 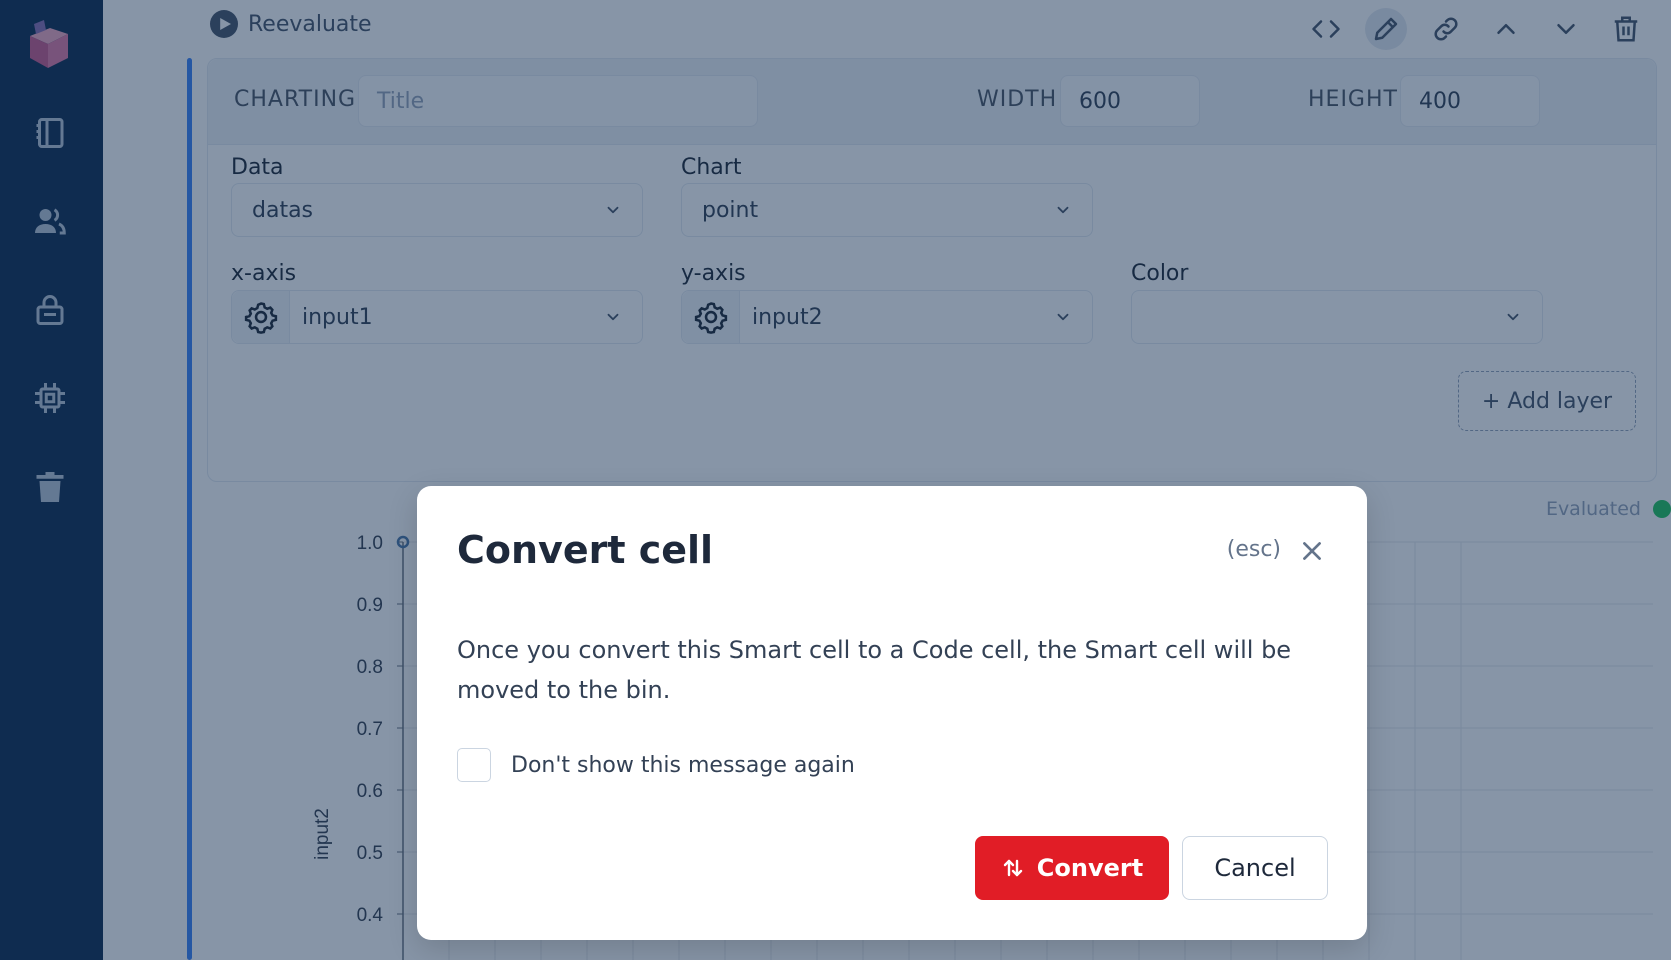 I want to click on dont-show-again-checkbox, so click(x=474, y=765).